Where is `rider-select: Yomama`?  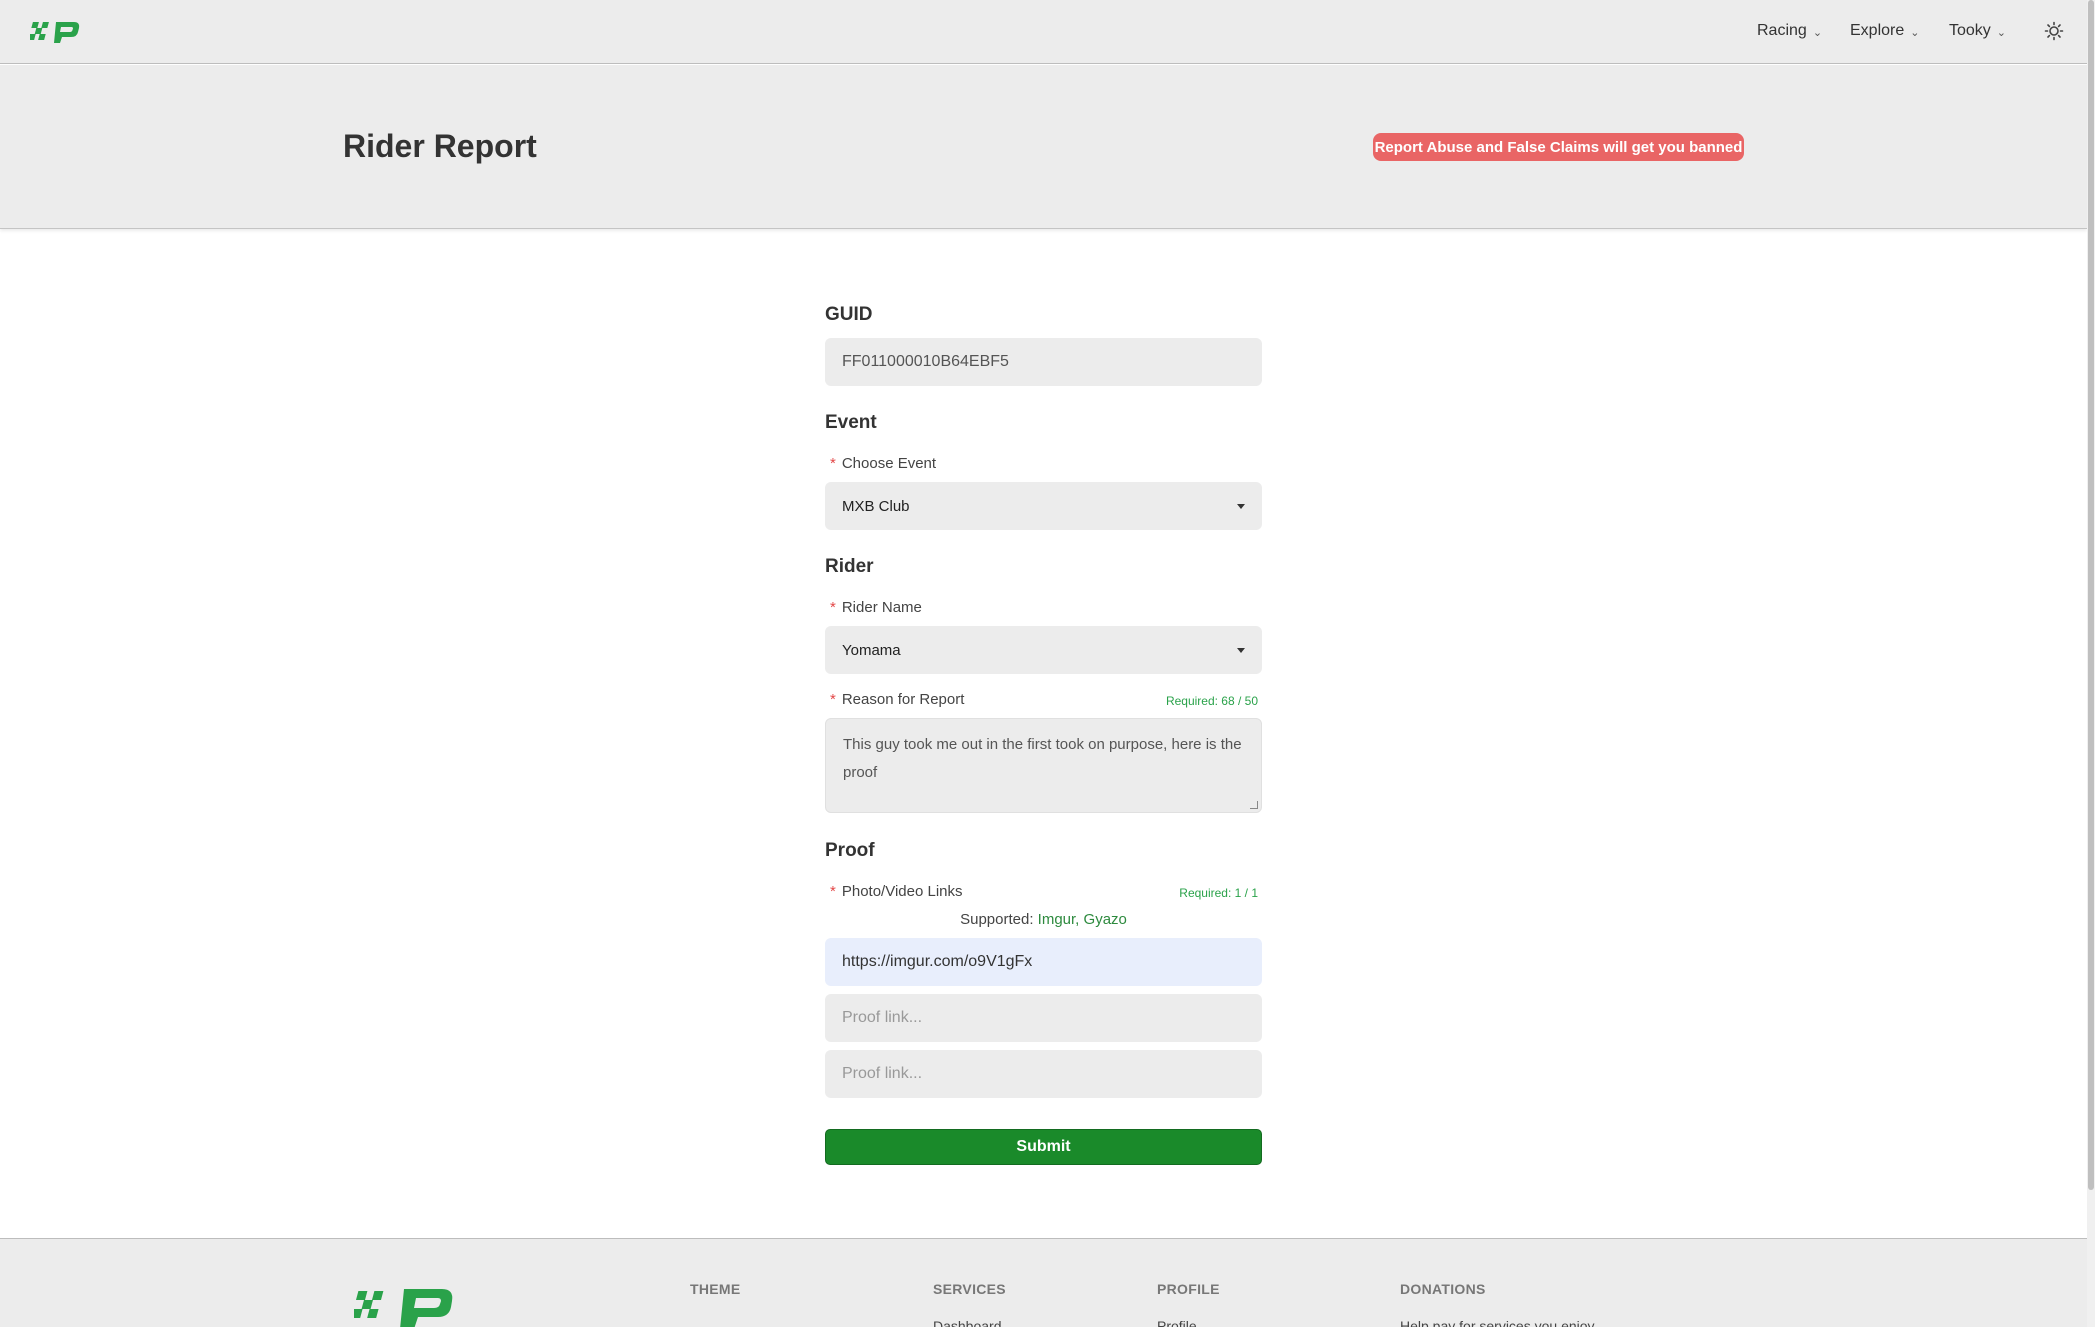
rider-select: Yomama is located at coordinates (1043, 650).